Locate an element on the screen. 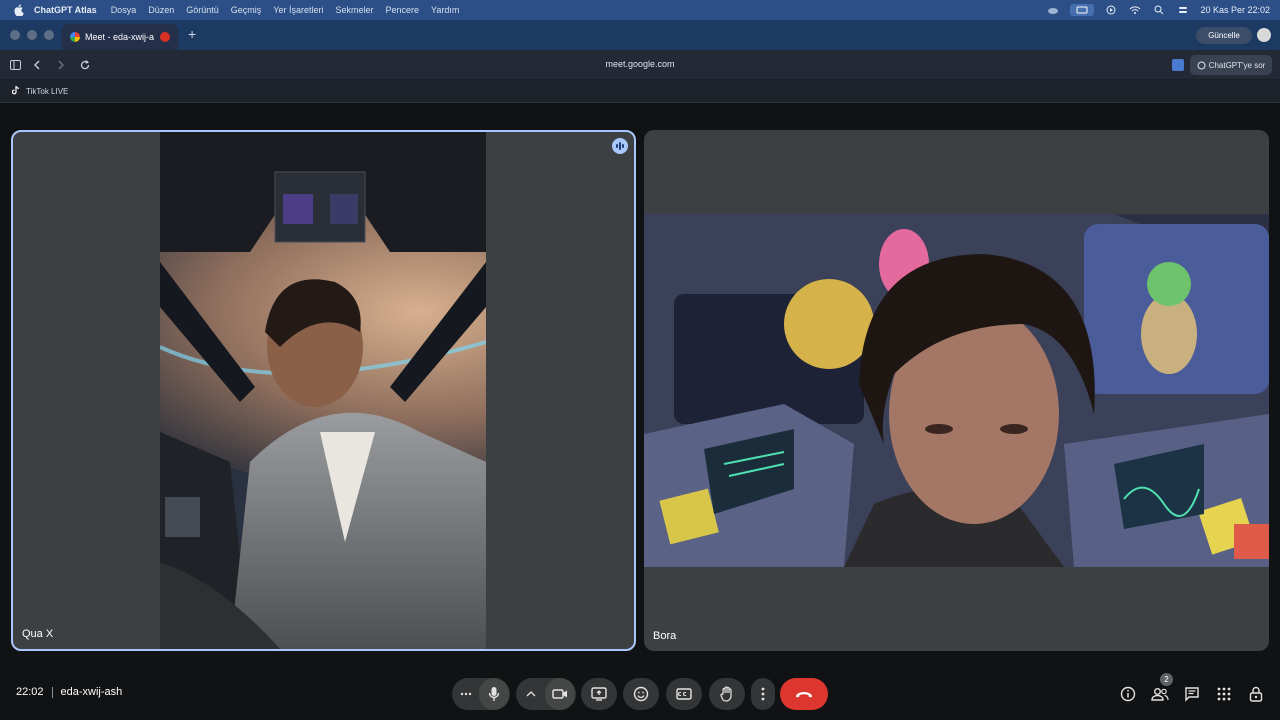 This screenshot has width=1280, height=720. apps-grid-icon is located at coordinates (1224, 694).